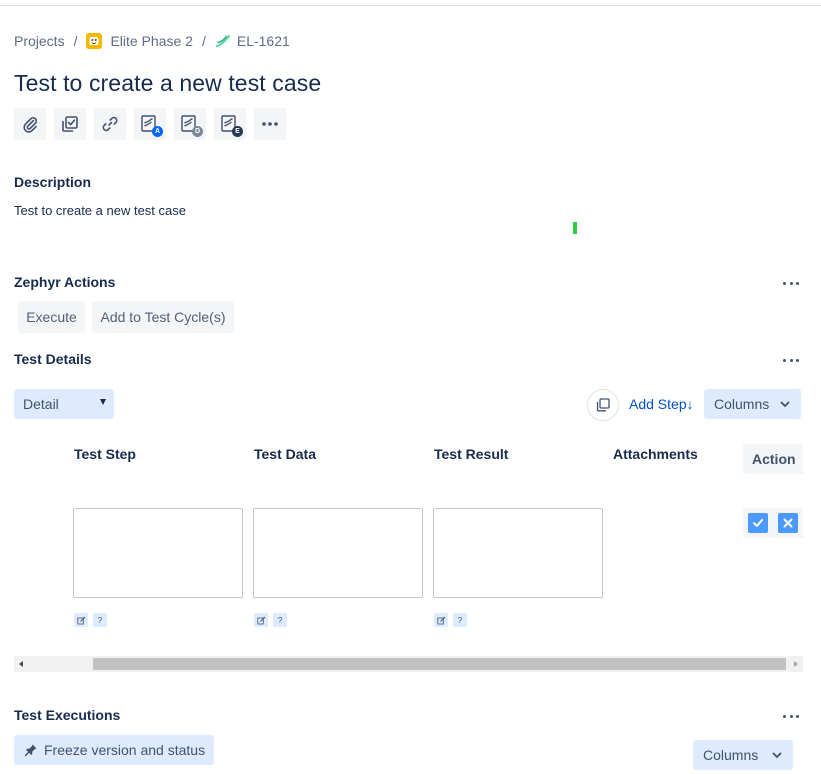 The image size is (821, 774). What do you see at coordinates (471, 454) in the screenshot?
I see `column-header-test-result: Test Result` at bounding box center [471, 454].